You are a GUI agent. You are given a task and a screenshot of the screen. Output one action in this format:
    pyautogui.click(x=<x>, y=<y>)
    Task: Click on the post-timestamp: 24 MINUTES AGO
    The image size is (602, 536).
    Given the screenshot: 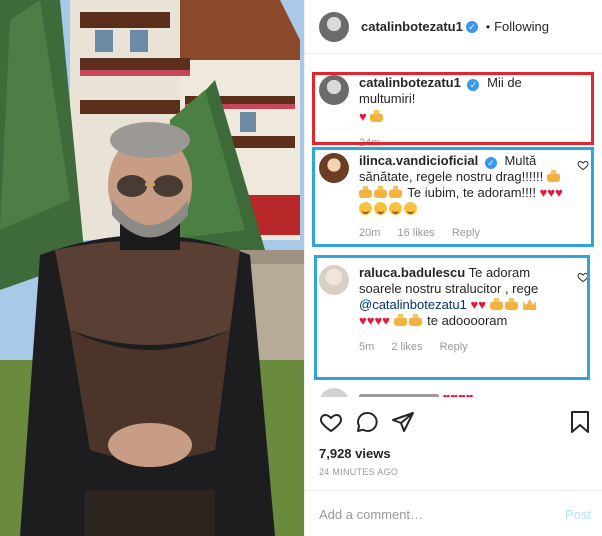 What is the action you would take?
    pyautogui.click(x=358, y=472)
    